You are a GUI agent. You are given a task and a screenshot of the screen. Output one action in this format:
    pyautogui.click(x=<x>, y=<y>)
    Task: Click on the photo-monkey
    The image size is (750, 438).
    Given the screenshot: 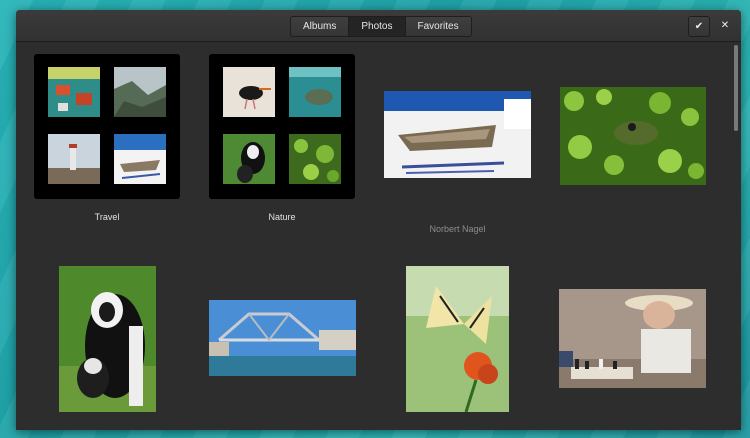 What is the action you would take?
    pyautogui.click(x=107, y=339)
    